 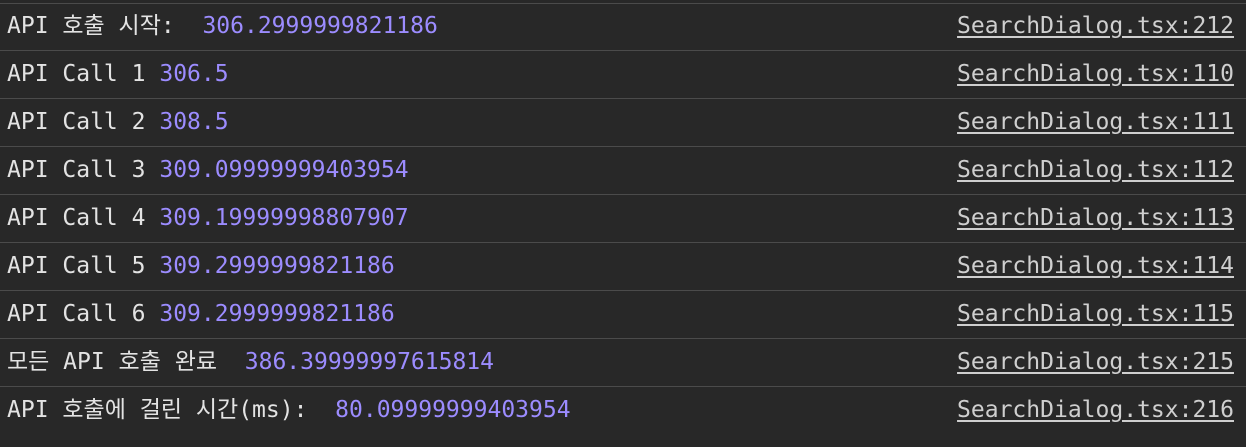 I want to click on console-log-row: API Call 2 308.5 SearchDialog.tsx:111, so click(x=623, y=123).